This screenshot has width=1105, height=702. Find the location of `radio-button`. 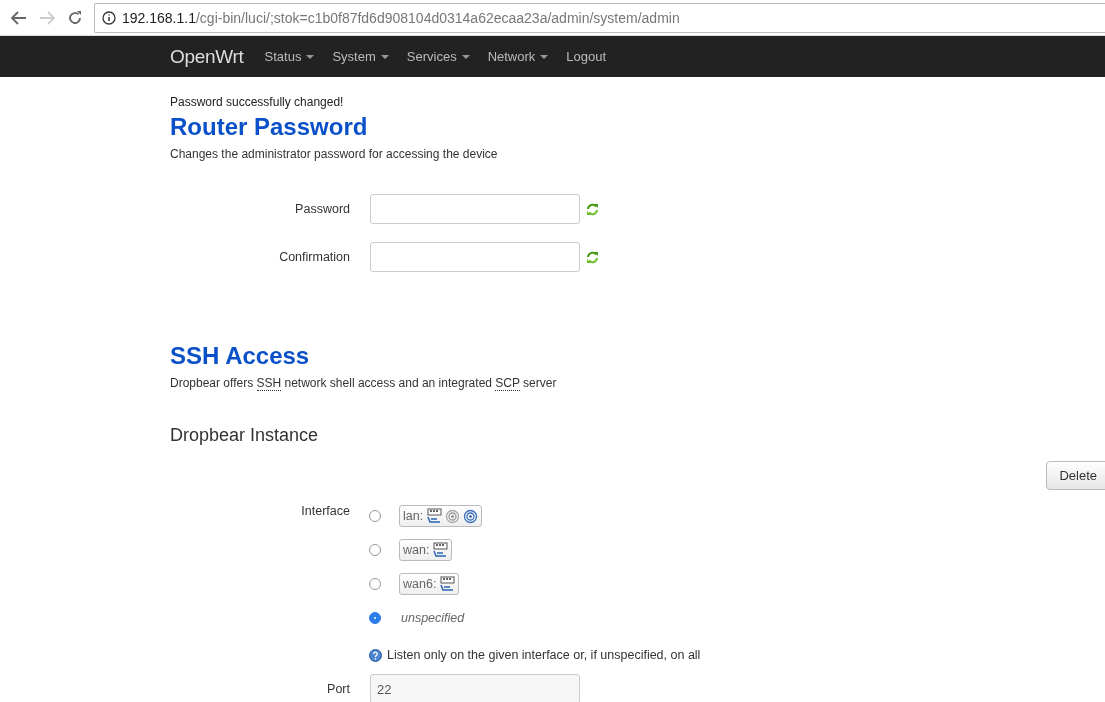

radio-button is located at coordinates (375, 618).